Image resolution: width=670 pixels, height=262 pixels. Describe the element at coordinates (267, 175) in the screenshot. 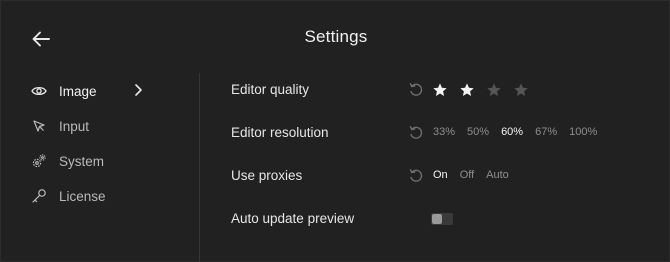

I see `use-proxies-label: Use proxies` at that location.